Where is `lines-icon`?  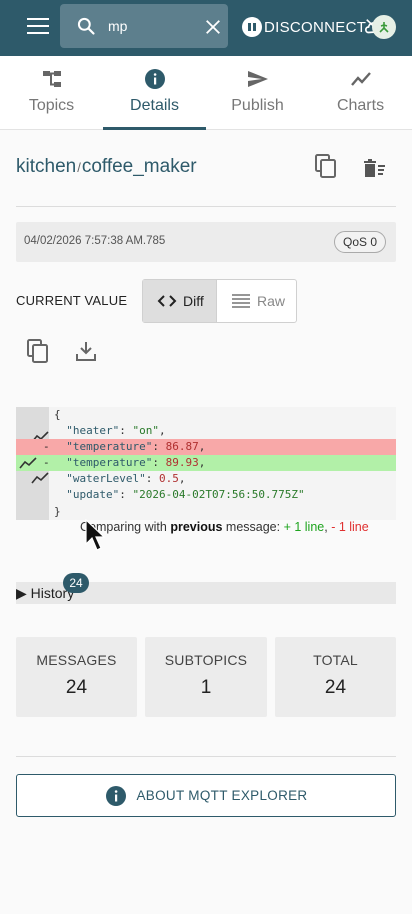 lines-icon is located at coordinates (241, 301).